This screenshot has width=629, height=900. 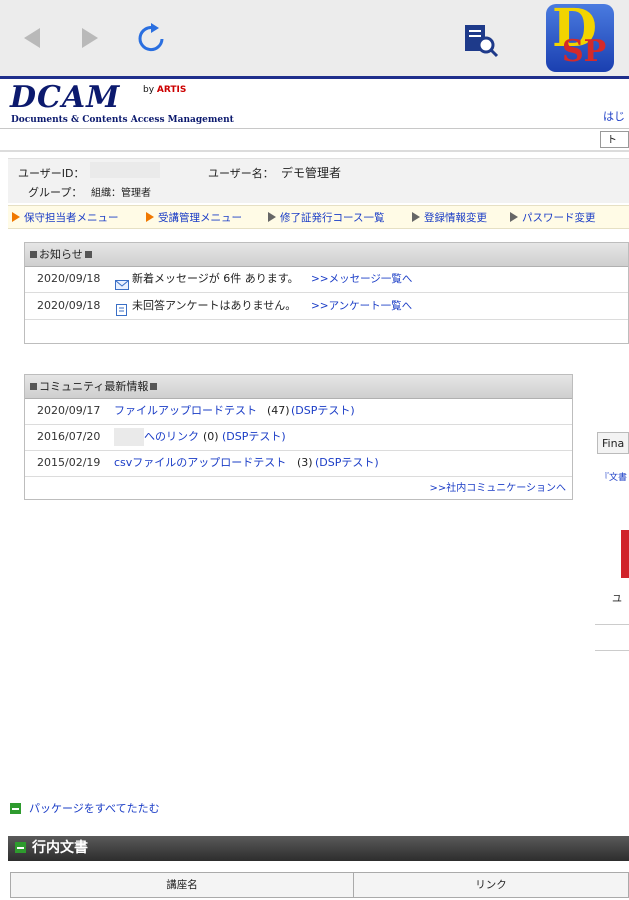 I want to click on top-button: ト, so click(x=614, y=139).